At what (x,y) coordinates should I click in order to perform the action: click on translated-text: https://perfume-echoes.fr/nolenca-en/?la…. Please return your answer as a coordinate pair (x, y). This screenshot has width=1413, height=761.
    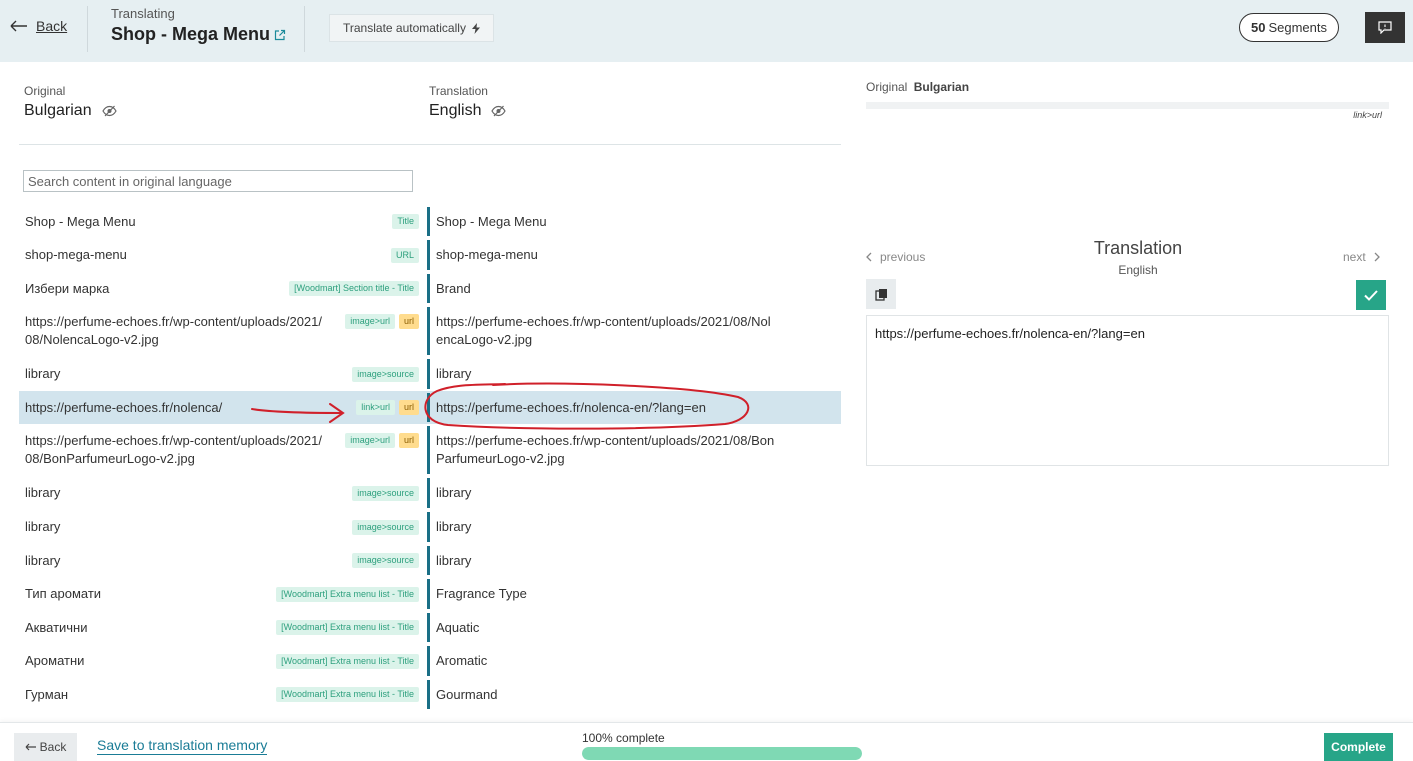
    Looking at the image, I should click on (571, 407).